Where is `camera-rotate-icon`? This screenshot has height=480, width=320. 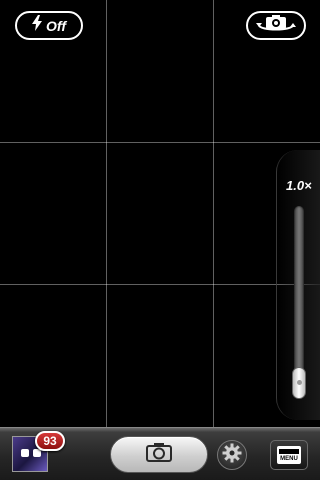
camera-rotate-icon is located at coordinates (276, 25).